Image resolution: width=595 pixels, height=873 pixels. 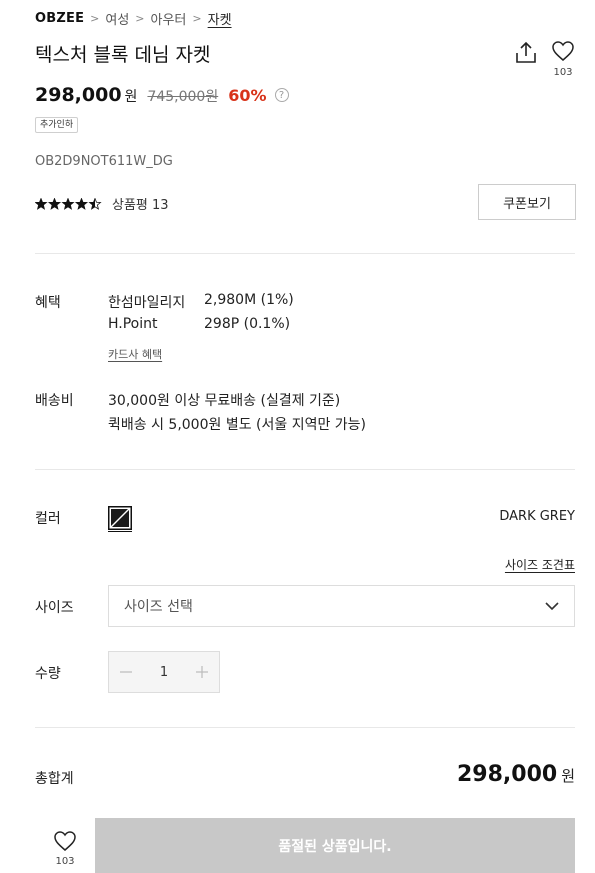 What do you see at coordinates (169, 18) in the screenshot?
I see `breadcrumb-item-outer: 아우터` at bounding box center [169, 18].